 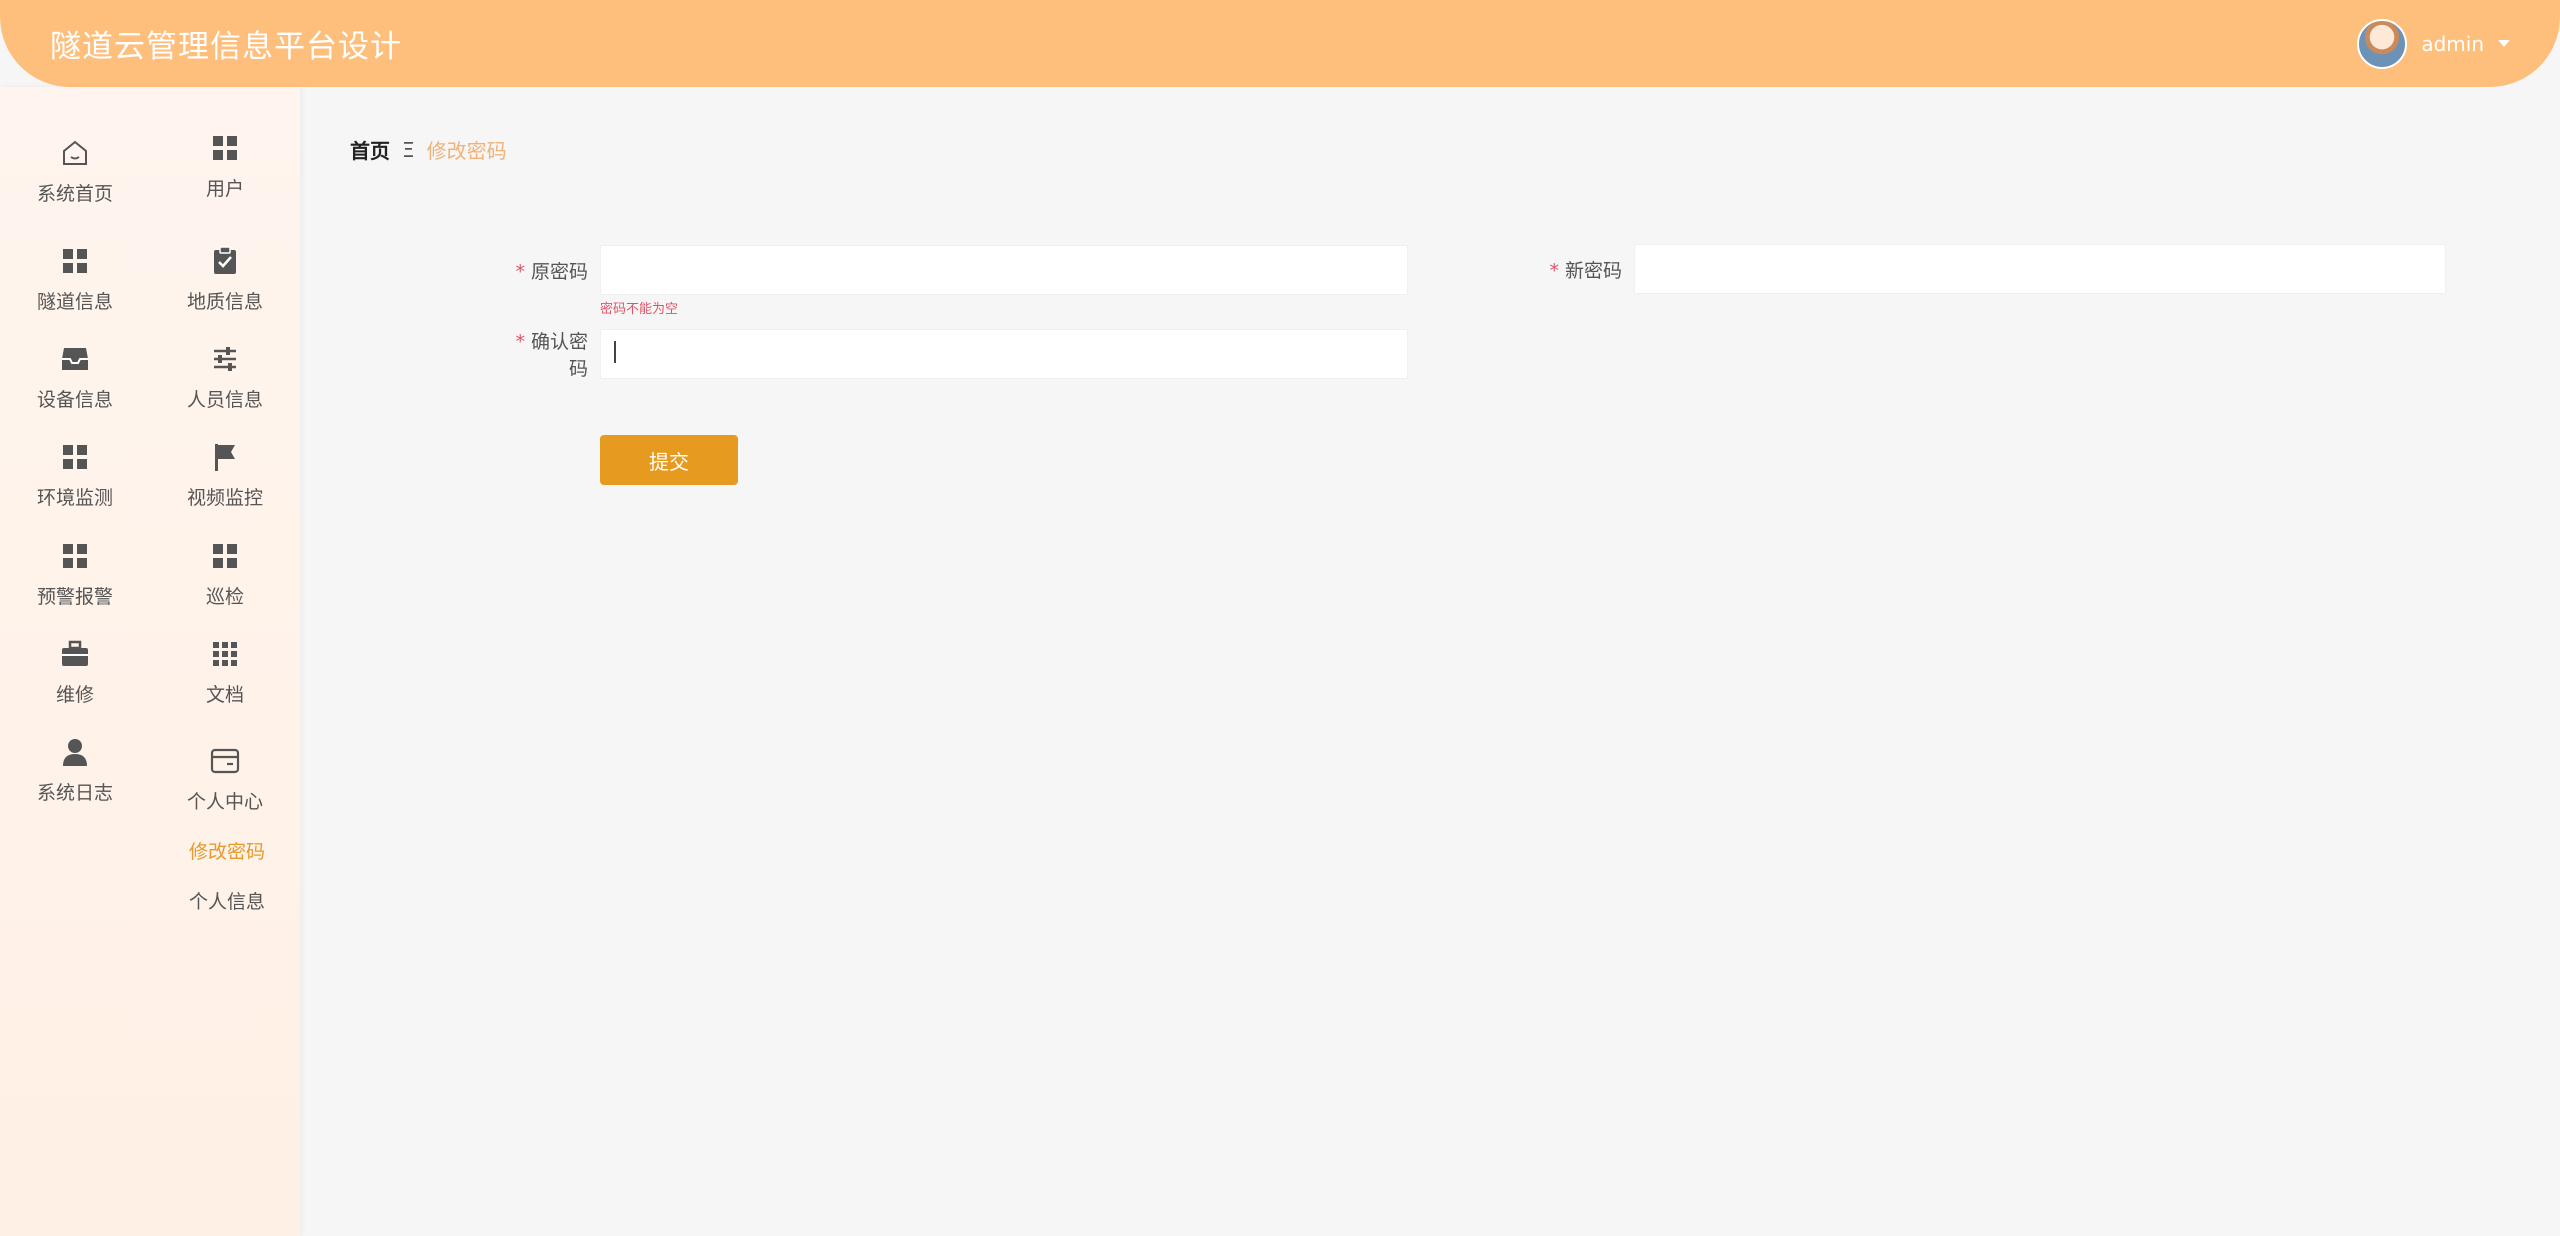 I want to click on sidebar-item-users: 用户, so click(x=225, y=166).